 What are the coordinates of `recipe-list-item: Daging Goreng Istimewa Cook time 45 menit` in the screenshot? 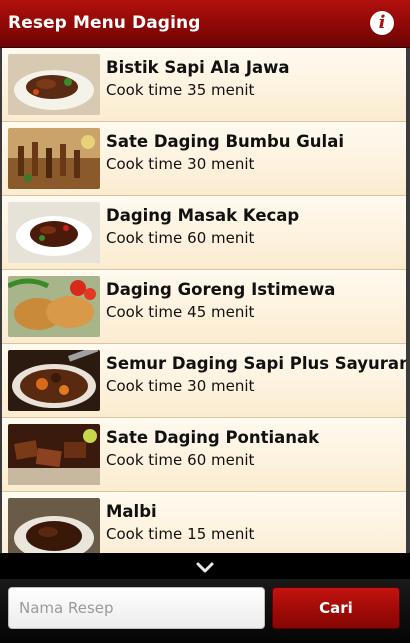 It's located at (204, 307).